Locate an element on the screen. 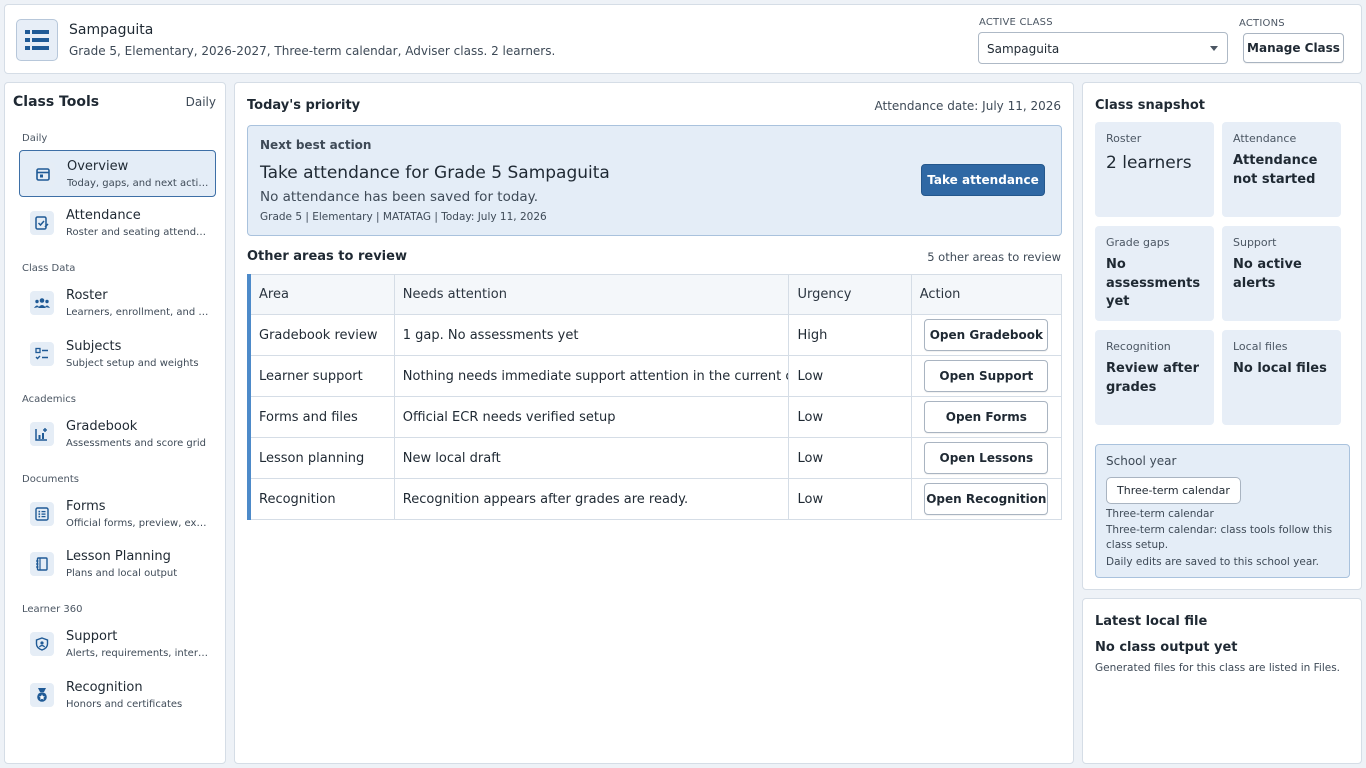 Image resolution: width=1366 pixels, height=768 pixels. sidebar-mode: Daily is located at coordinates (201, 102).